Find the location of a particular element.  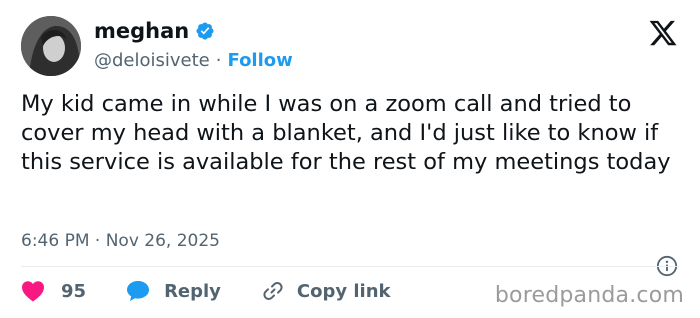

x-logo-icon is located at coordinates (663, 33).